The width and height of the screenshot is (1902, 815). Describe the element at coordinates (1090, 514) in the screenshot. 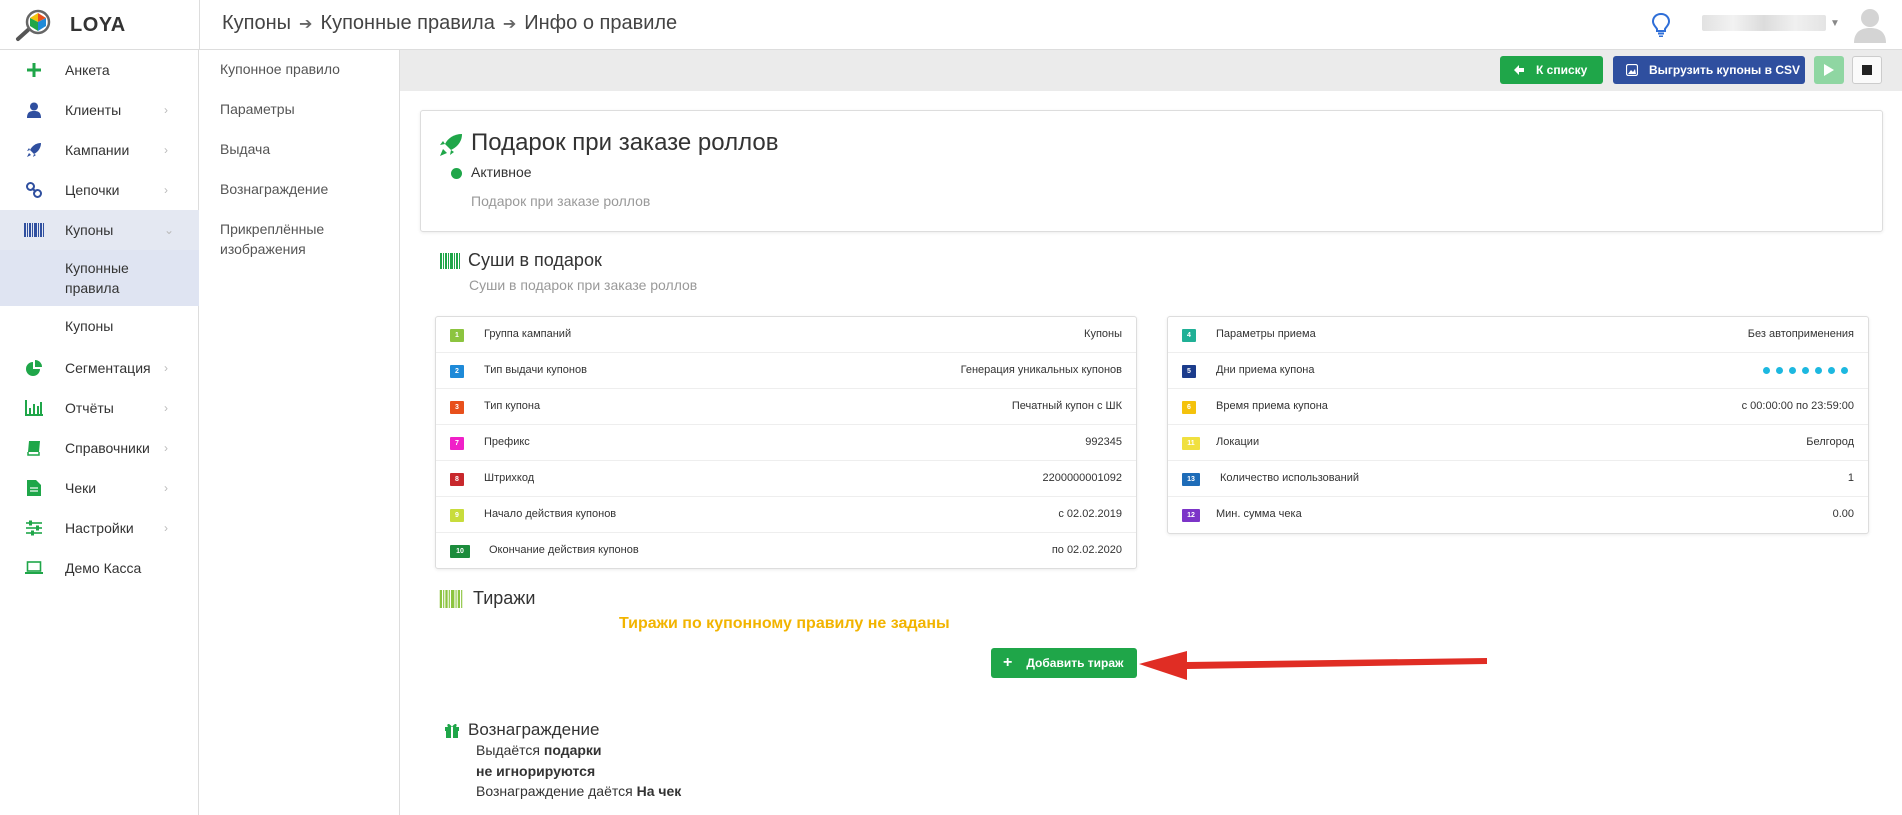

I see `param-value: с 02.02.2019` at that location.